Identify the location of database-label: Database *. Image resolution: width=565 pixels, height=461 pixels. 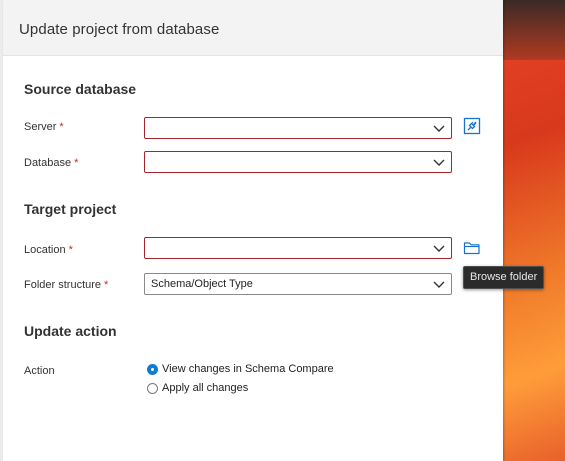
(51, 163).